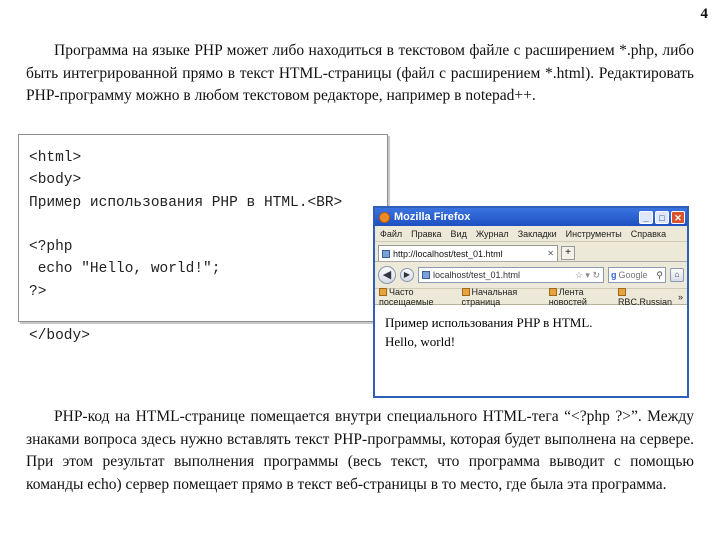  I want to click on tab-label: http://localhost/test_01.html, so click(448, 253).